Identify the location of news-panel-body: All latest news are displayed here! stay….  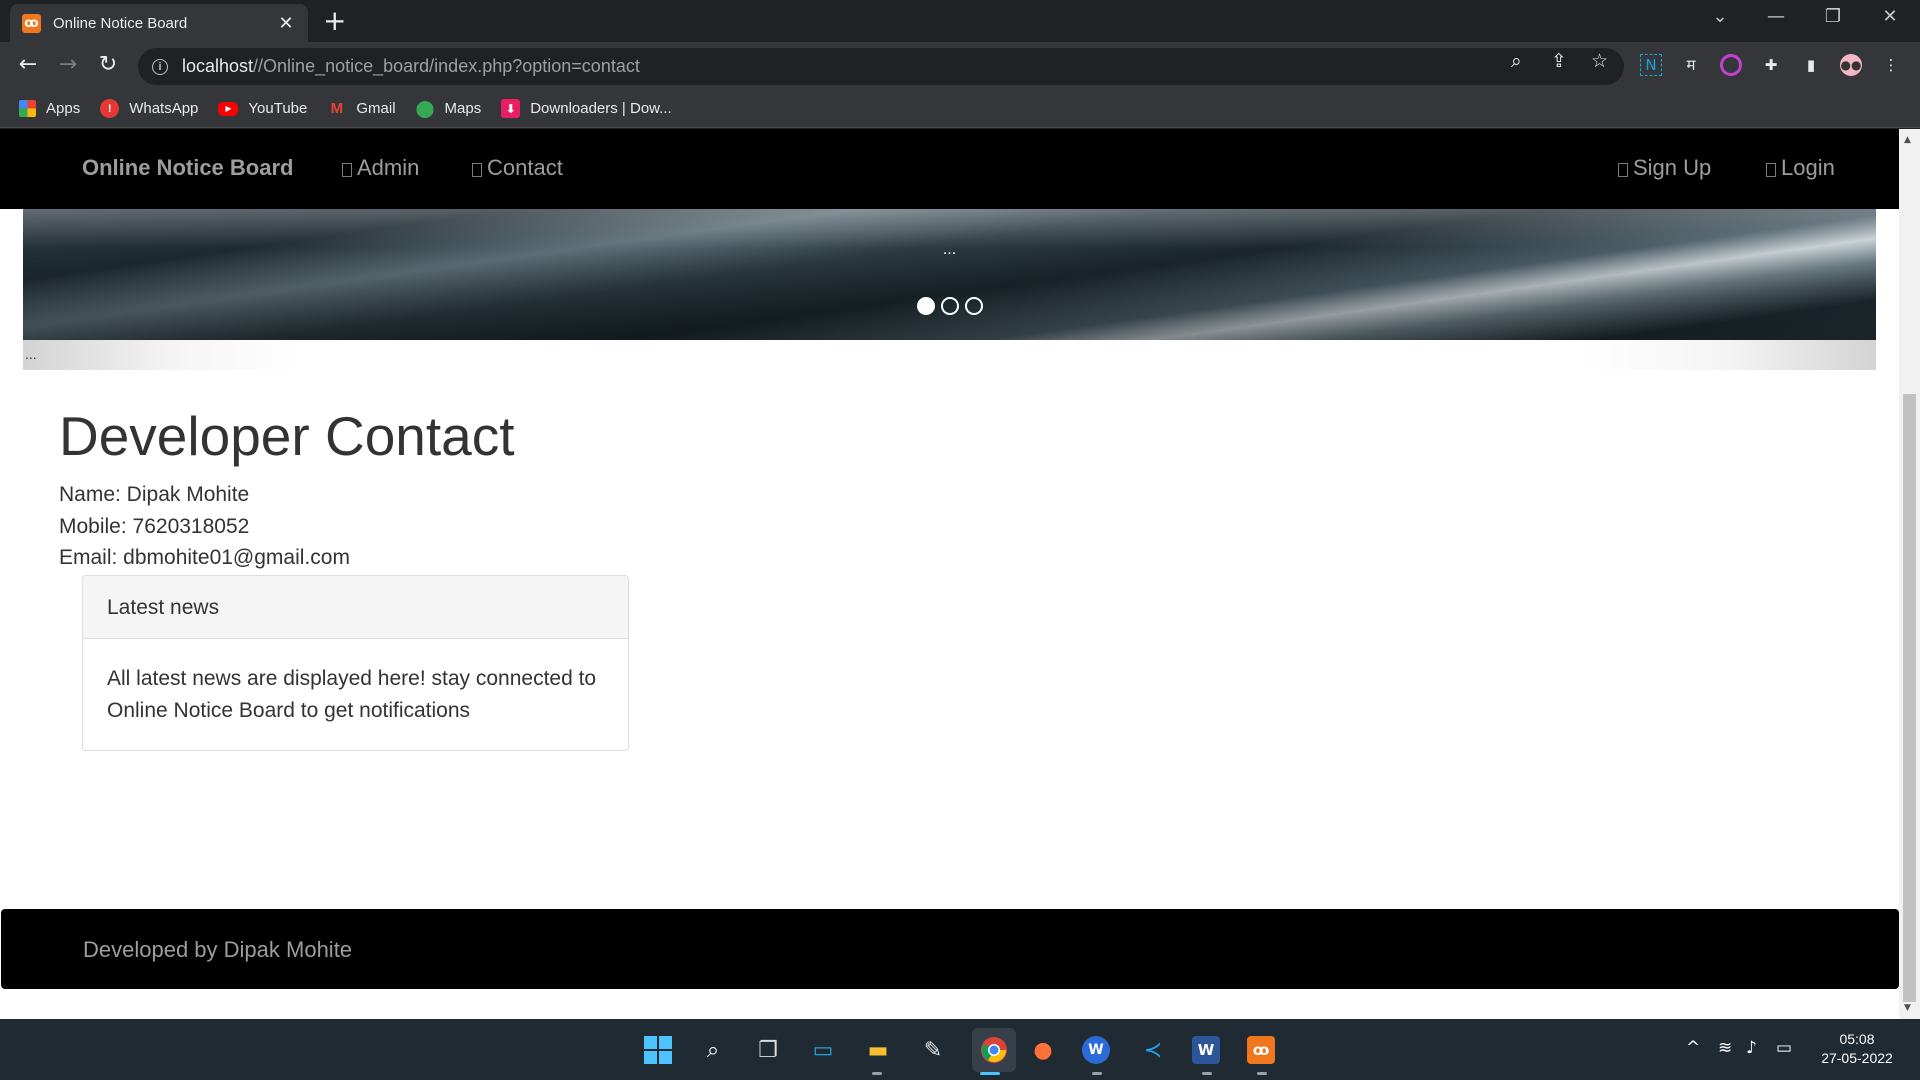
(352, 694).